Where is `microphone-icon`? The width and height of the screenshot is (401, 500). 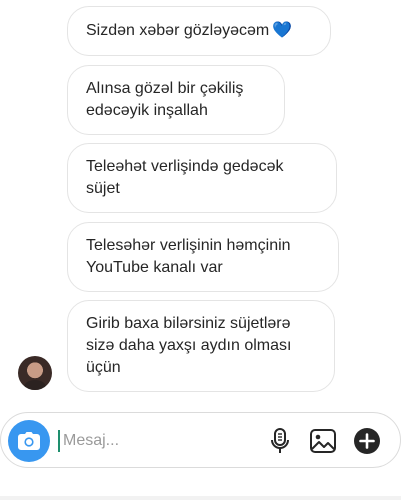
microphone-icon is located at coordinates (280, 440).